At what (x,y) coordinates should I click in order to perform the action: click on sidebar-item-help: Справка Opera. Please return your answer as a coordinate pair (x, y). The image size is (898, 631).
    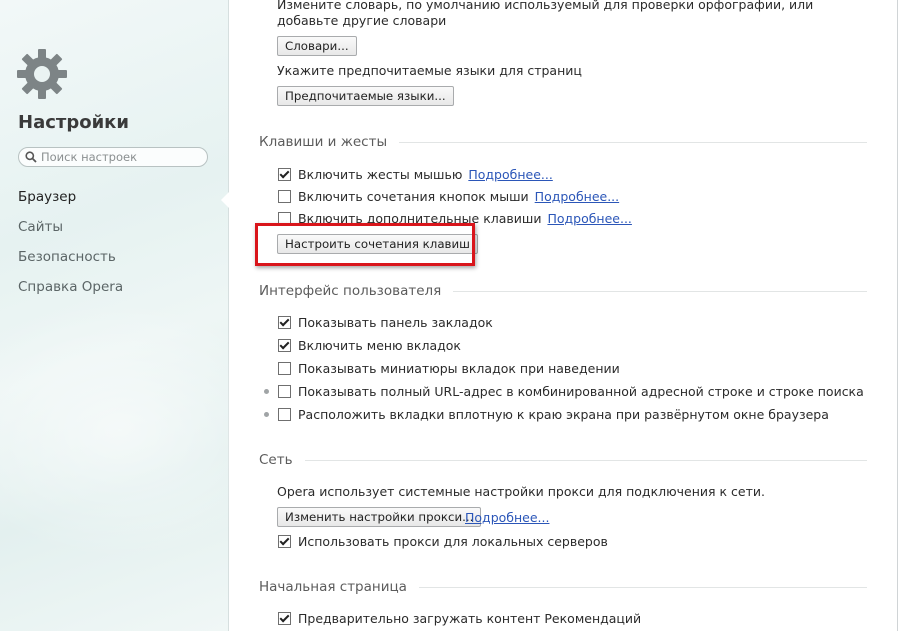
    Looking at the image, I should click on (70, 292).